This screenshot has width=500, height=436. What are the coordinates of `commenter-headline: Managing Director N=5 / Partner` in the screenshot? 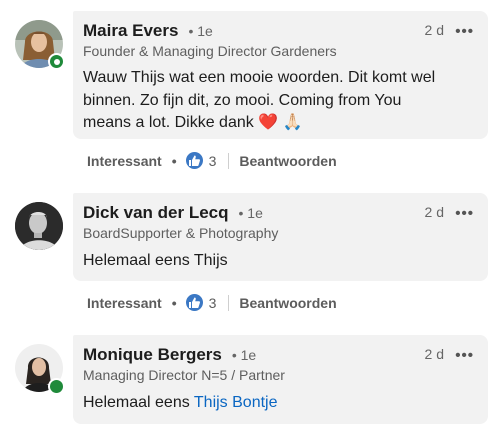 It's located at (184, 375).